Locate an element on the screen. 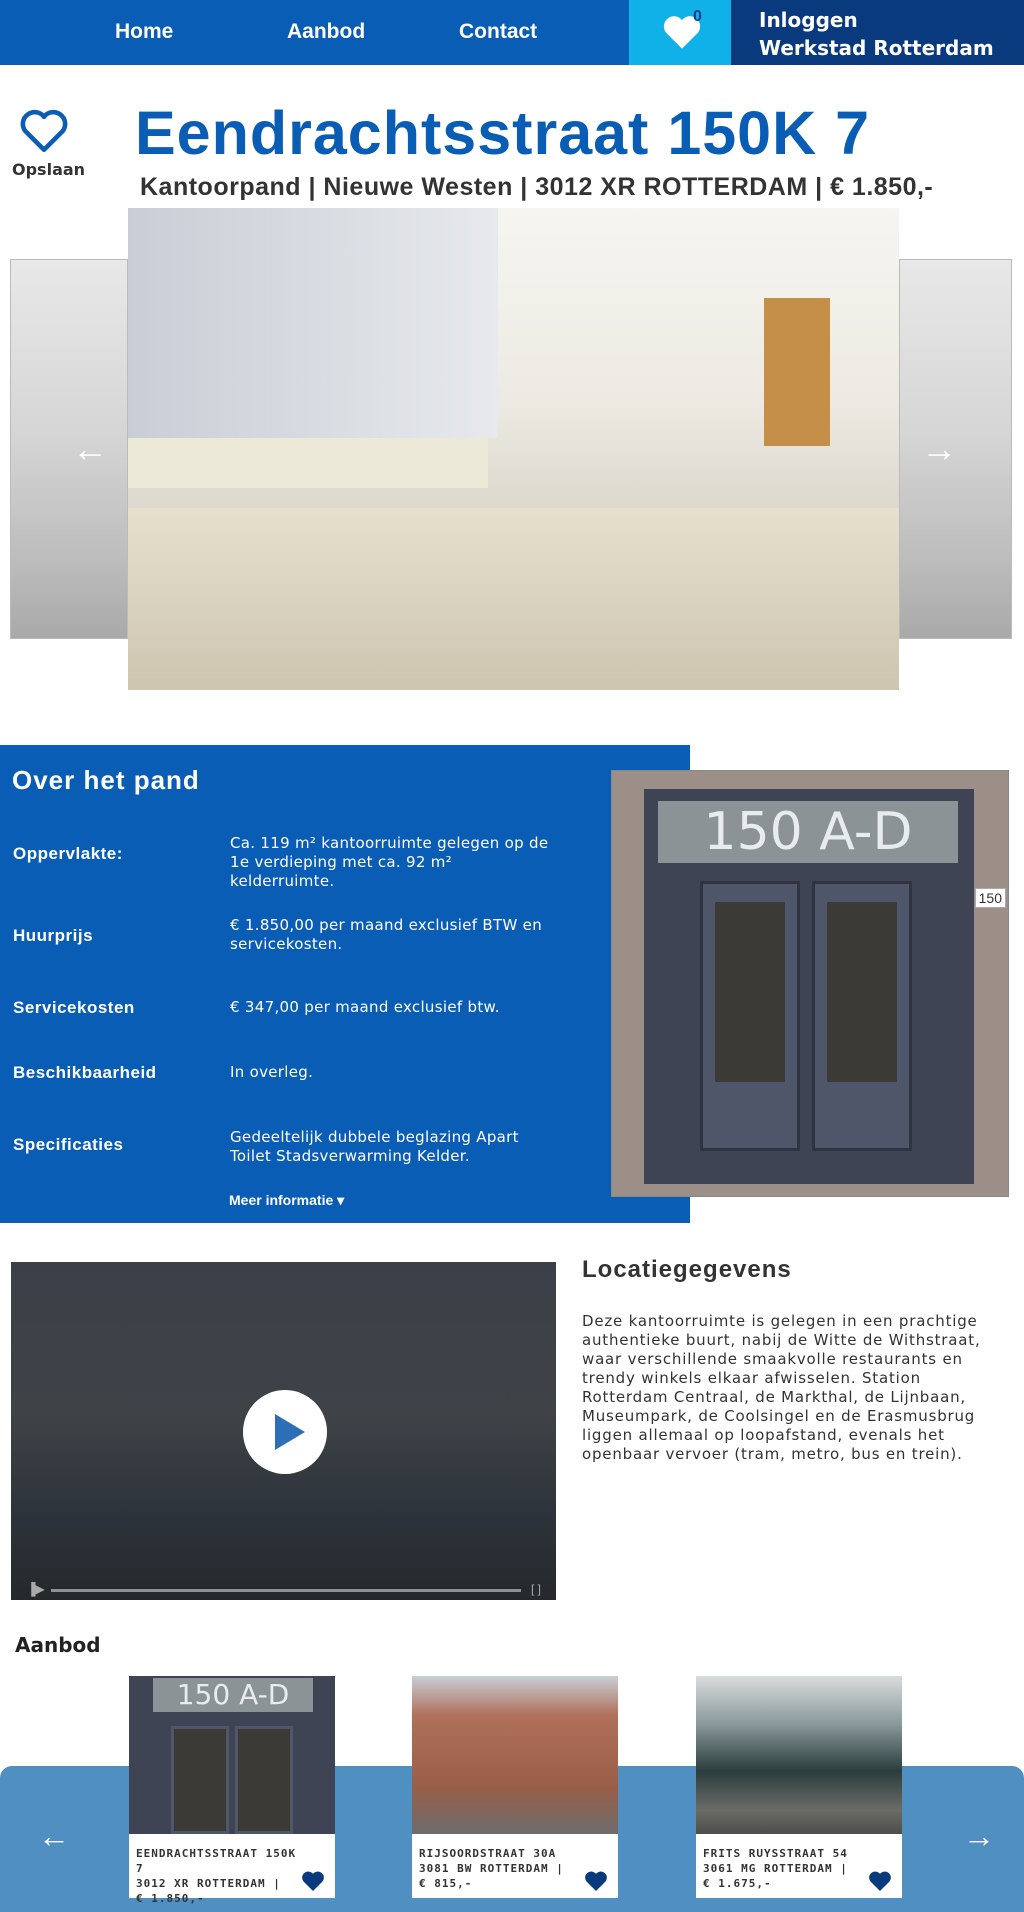 The width and height of the screenshot is (1024, 1912). building-entrance-photo: 150 A-D 150 is located at coordinates (810, 983).